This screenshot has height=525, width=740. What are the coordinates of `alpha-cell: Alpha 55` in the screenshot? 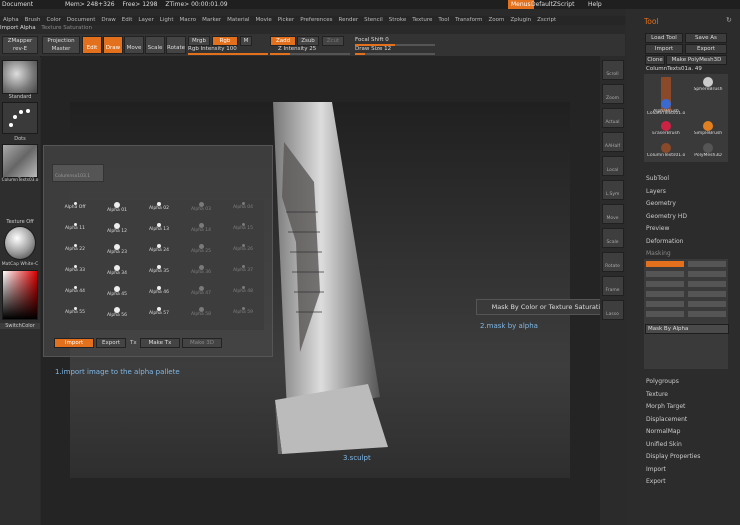 It's located at (75, 311).